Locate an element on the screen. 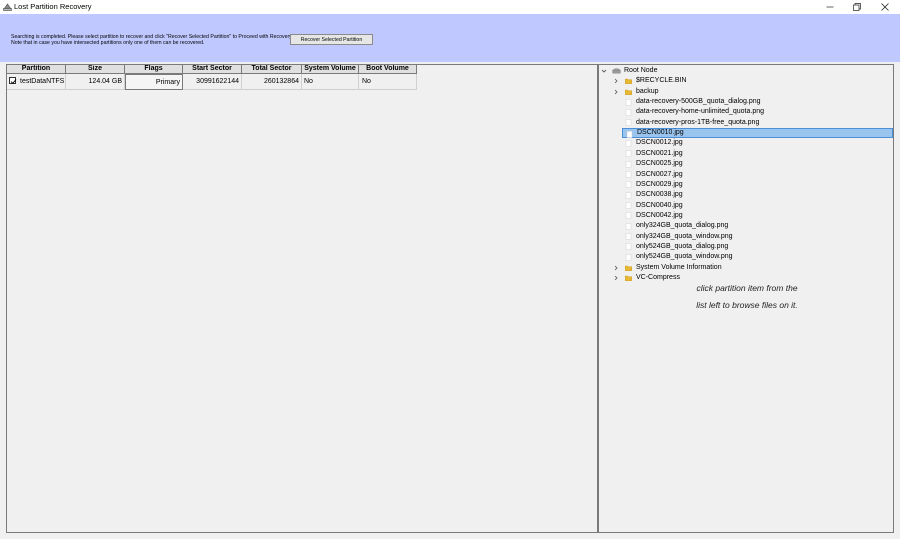  chevron-down-icon is located at coordinates (604, 71).